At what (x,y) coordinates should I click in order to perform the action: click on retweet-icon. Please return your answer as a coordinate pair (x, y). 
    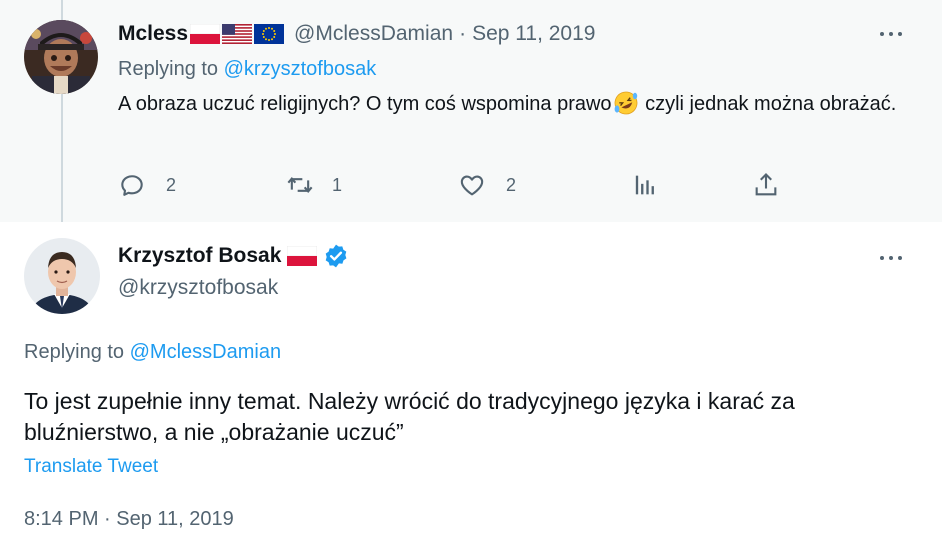
    Looking at the image, I should click on (300, 185).